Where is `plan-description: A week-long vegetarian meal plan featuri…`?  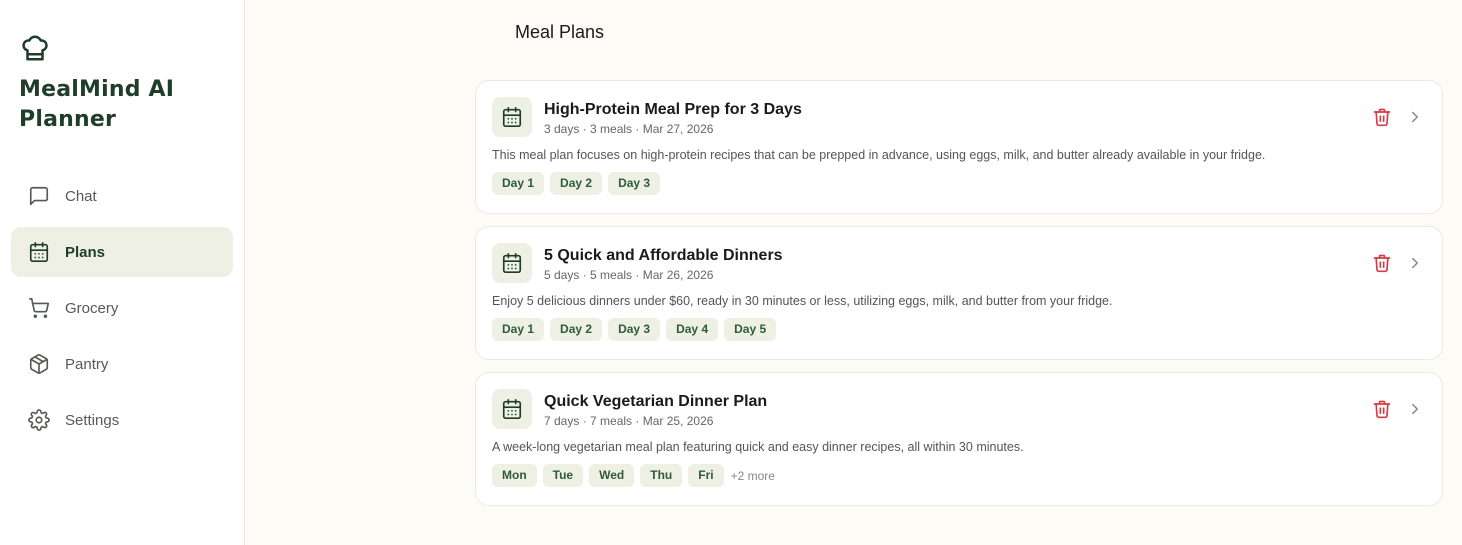 plan-description: A week-long vegetarian meal plan featuri… is located at coordinates (758, 447).